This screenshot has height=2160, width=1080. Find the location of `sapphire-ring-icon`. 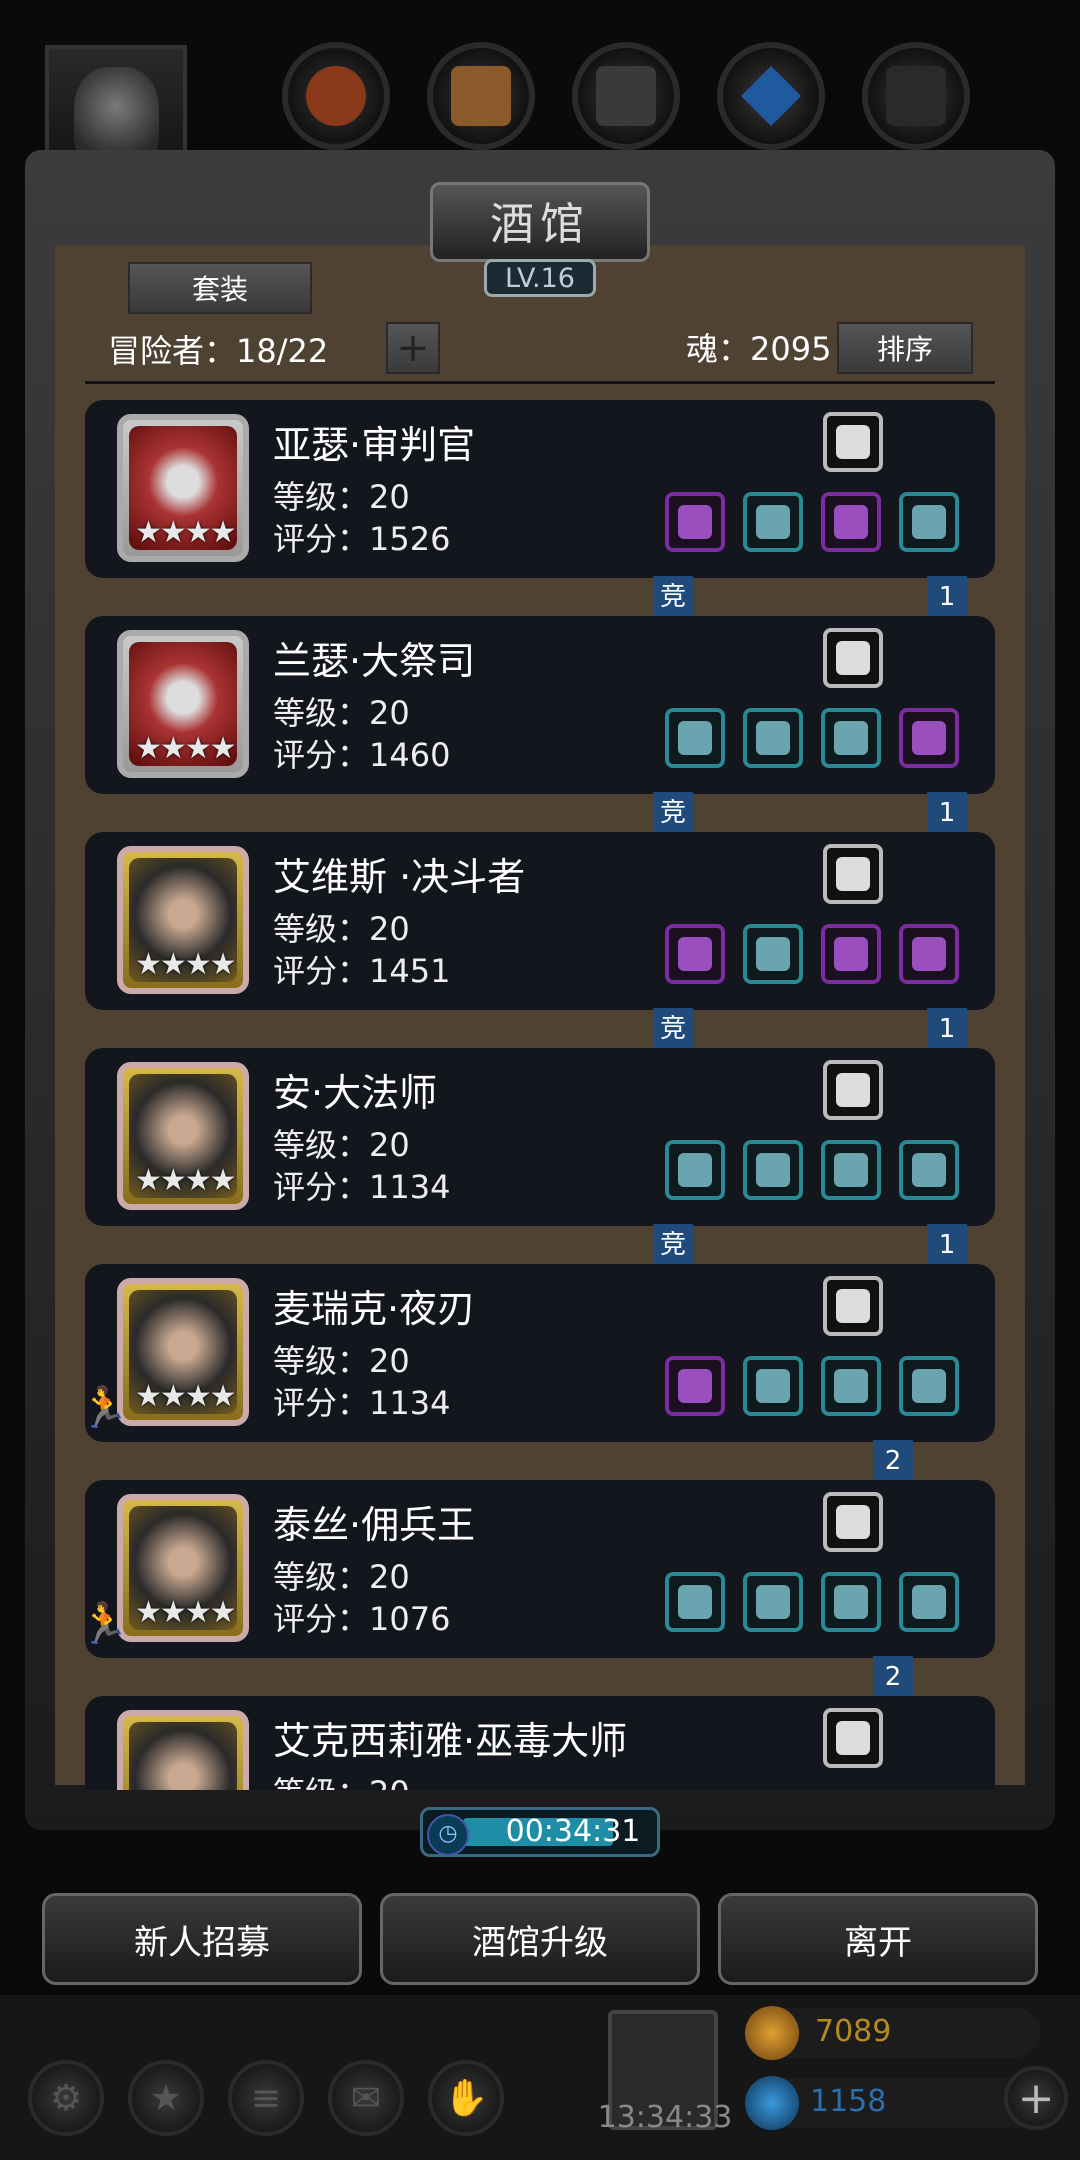

sapphire-ring-icon is located at coordinates (929, 1386).